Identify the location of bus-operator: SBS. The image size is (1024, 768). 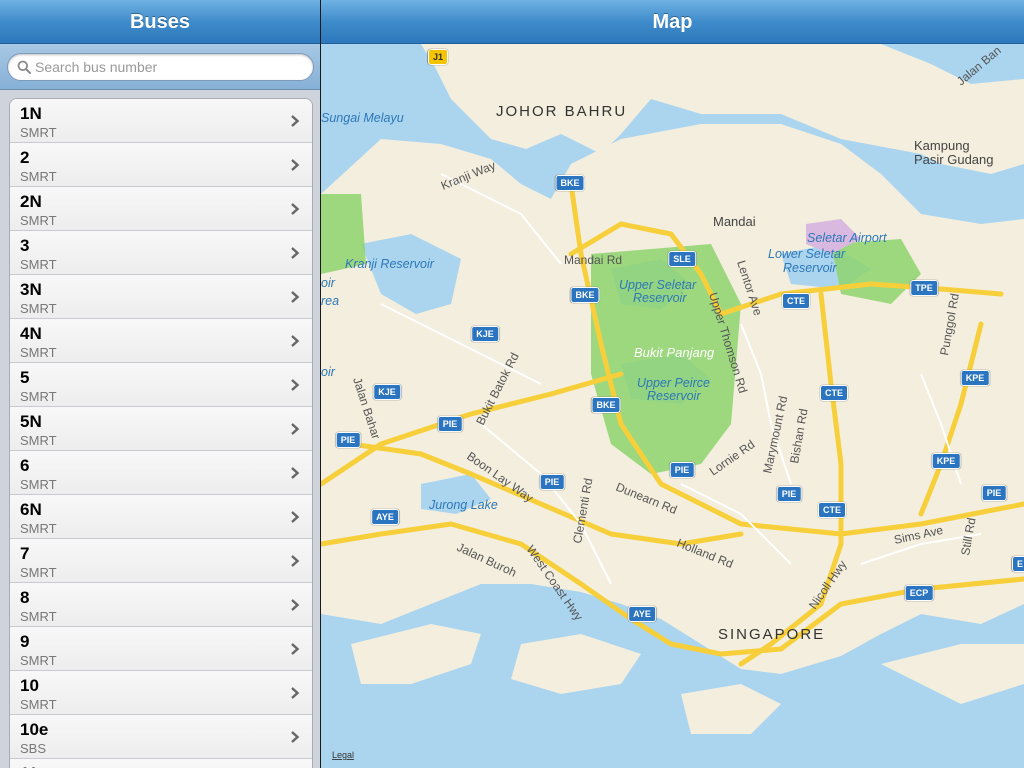
(33, 748).